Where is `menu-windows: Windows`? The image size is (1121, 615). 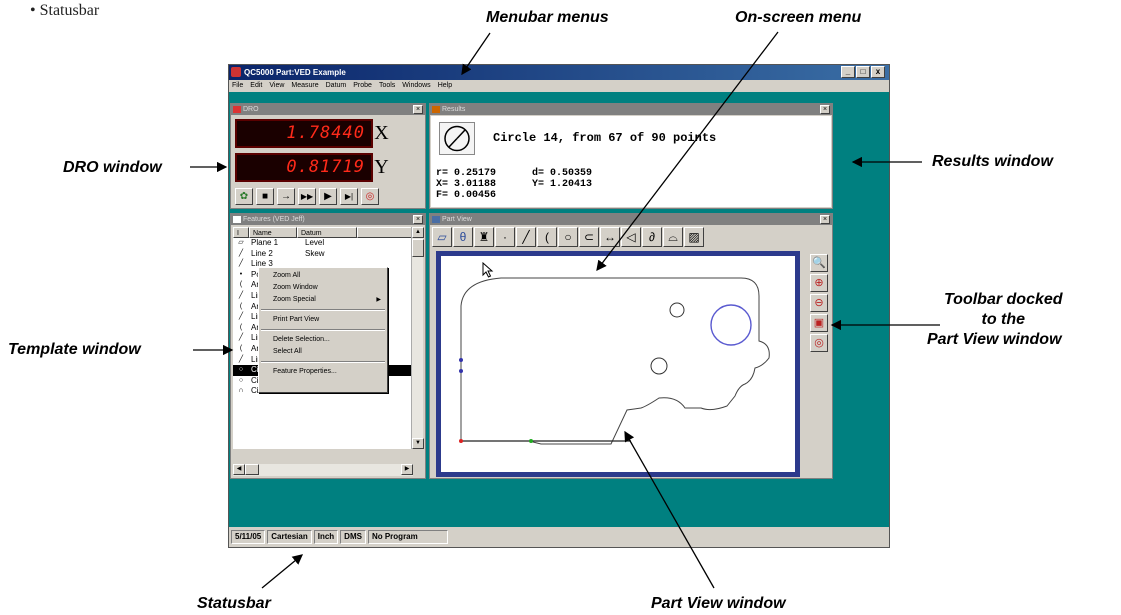 menu-windows: Windows is located at coordinates (416, 86).